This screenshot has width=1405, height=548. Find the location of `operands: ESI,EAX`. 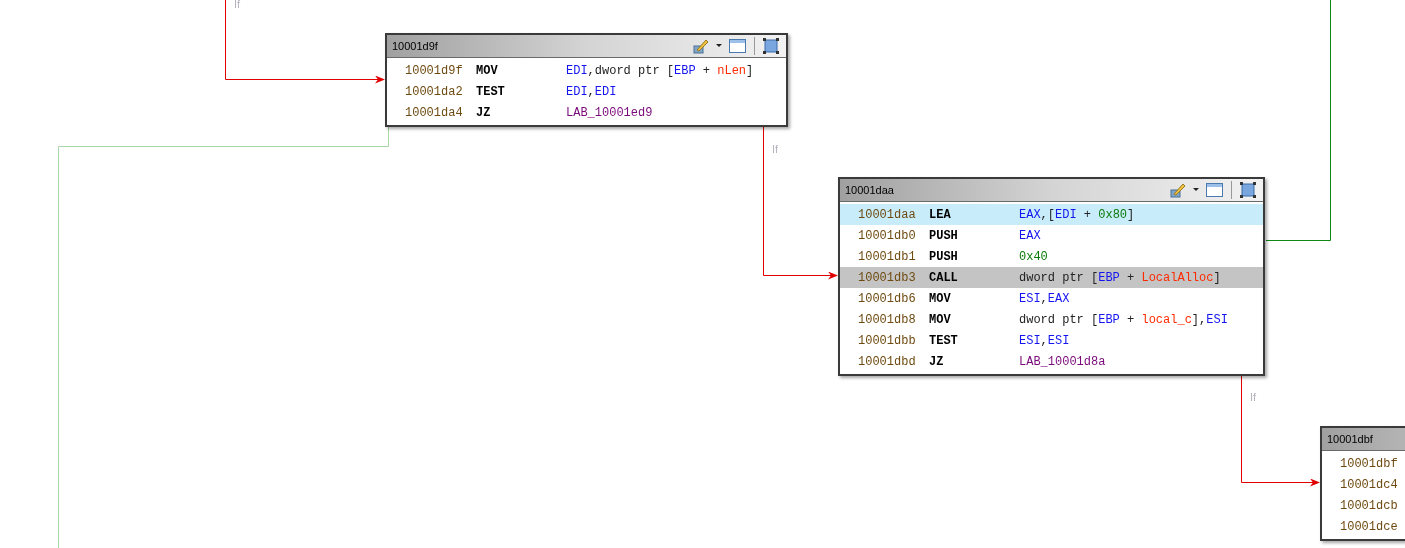

operands: ESI,EAX is located at coordinates (1044, 299).